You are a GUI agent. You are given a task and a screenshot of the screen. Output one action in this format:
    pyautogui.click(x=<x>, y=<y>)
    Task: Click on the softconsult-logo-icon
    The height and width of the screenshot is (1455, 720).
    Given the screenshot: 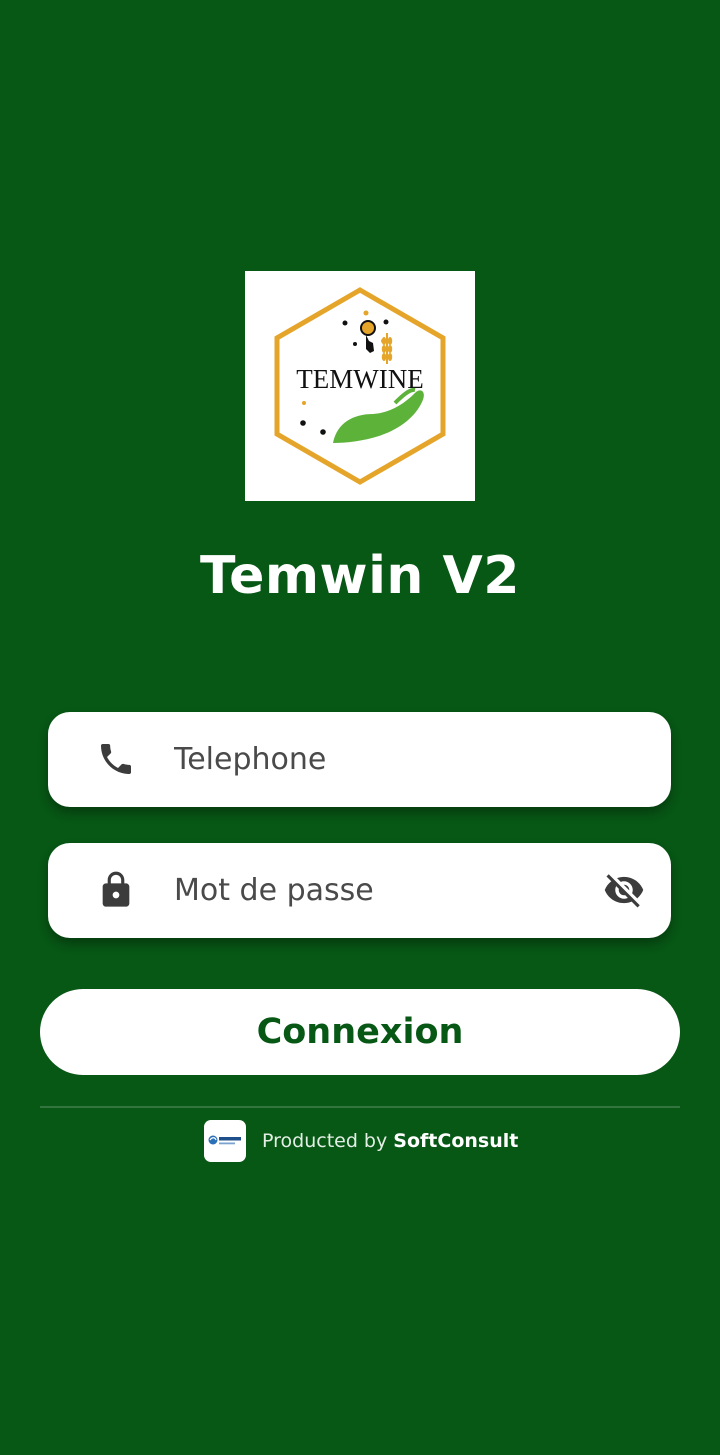 What is the action you would take?
    pyautogui.click(x=225, y=1140)
    